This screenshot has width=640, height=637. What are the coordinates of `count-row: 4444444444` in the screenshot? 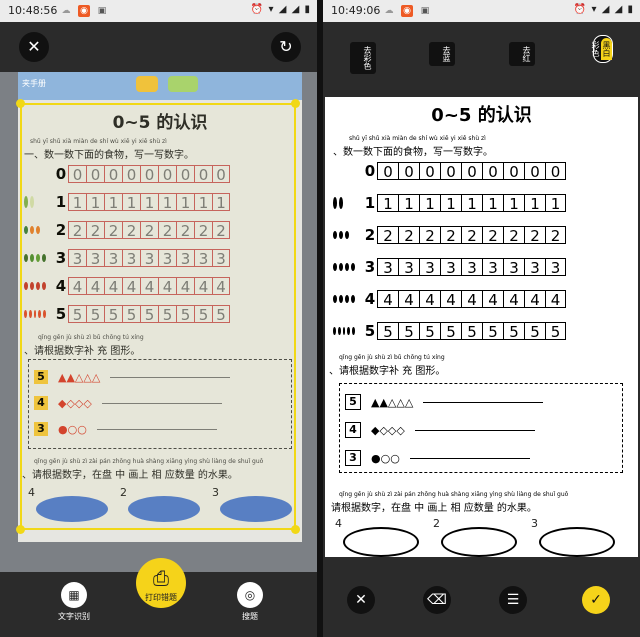 It's located at (449, 299).